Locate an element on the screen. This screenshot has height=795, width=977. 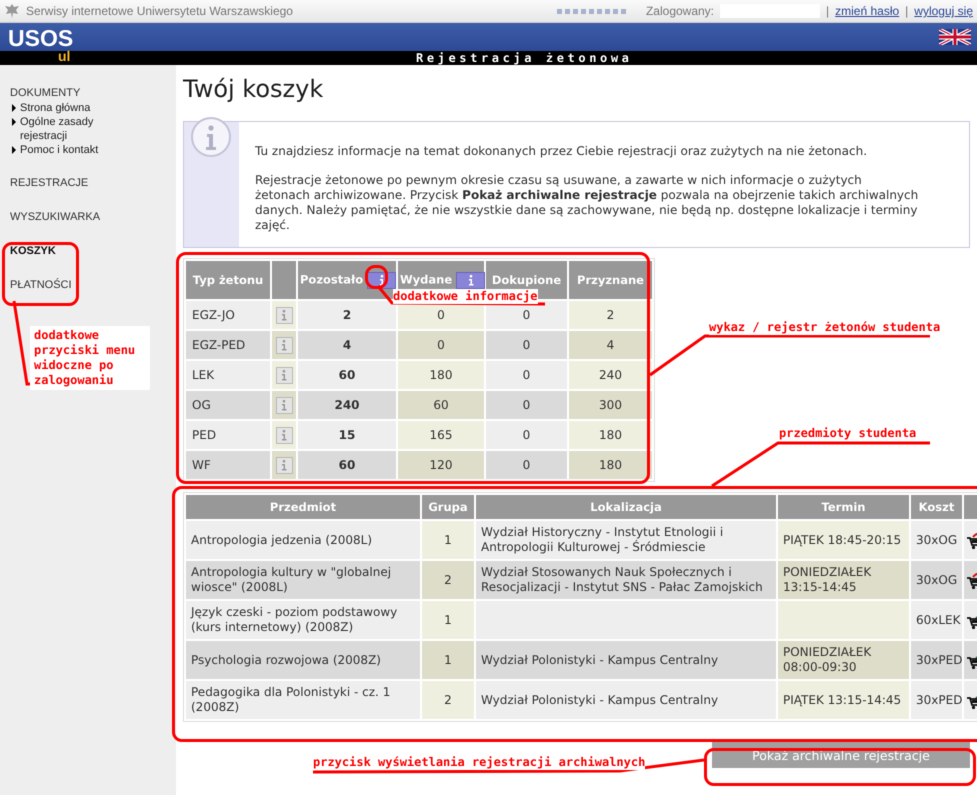
term-cell: PONIEDZIAŁEK 13:15-14:45 is located at coordinates (843, 580).